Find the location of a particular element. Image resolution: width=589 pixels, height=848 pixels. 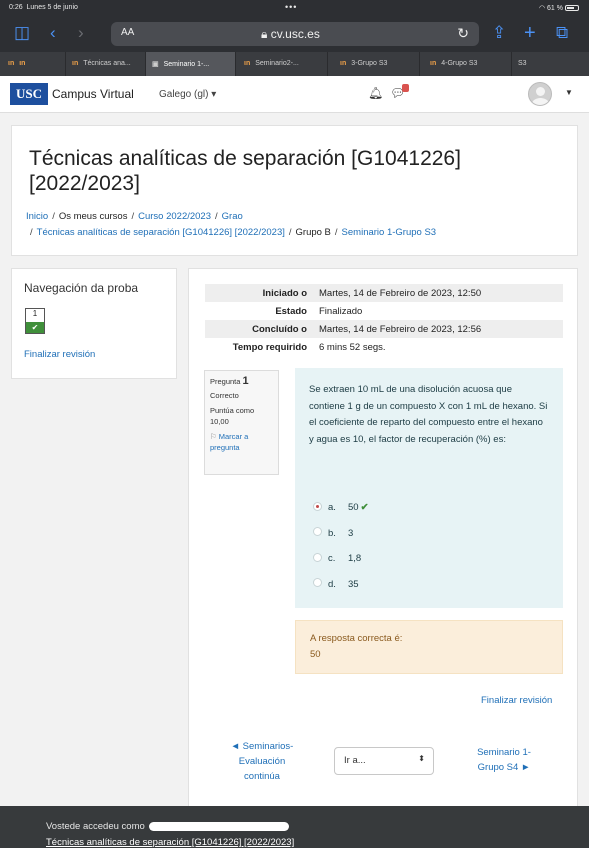

question-number: Pregunta 1 is located at coordinates (229, 381).